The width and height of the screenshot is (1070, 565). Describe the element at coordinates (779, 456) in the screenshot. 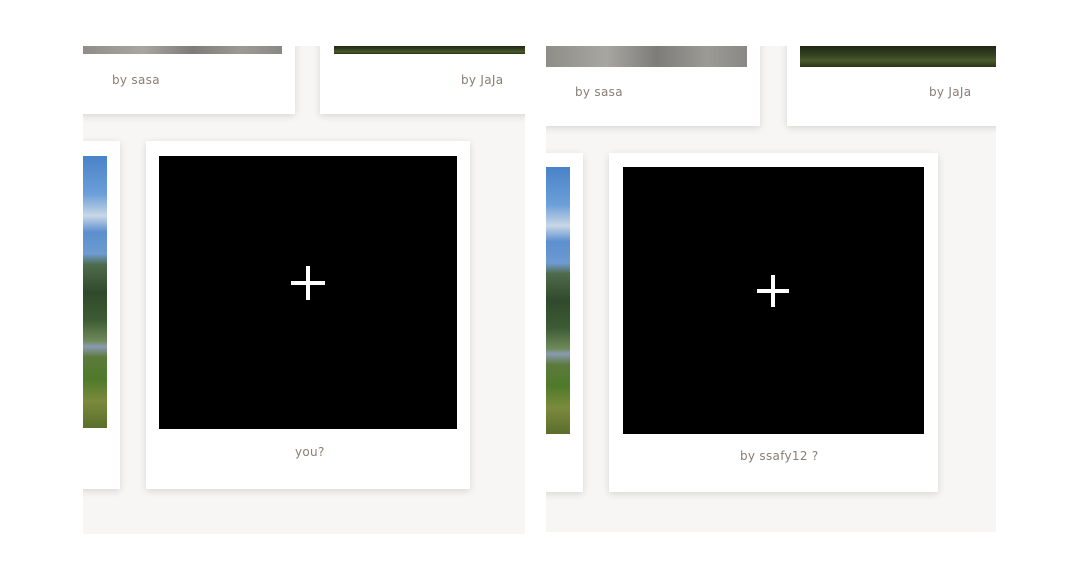

I see `add-photo-caption: by ssafy12 ?` at that location.